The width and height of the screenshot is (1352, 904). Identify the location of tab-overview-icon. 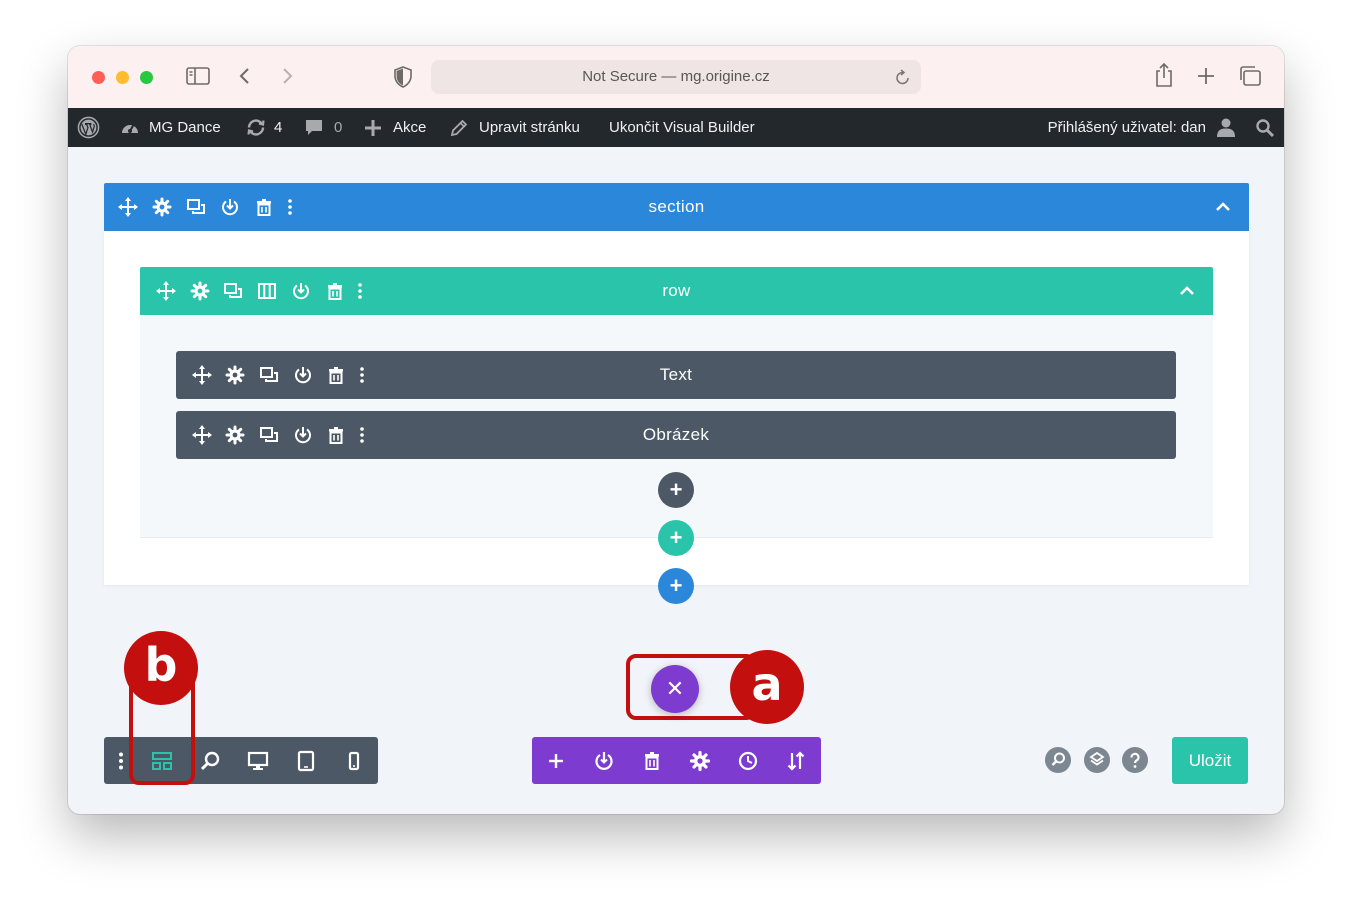
(1250, 76).